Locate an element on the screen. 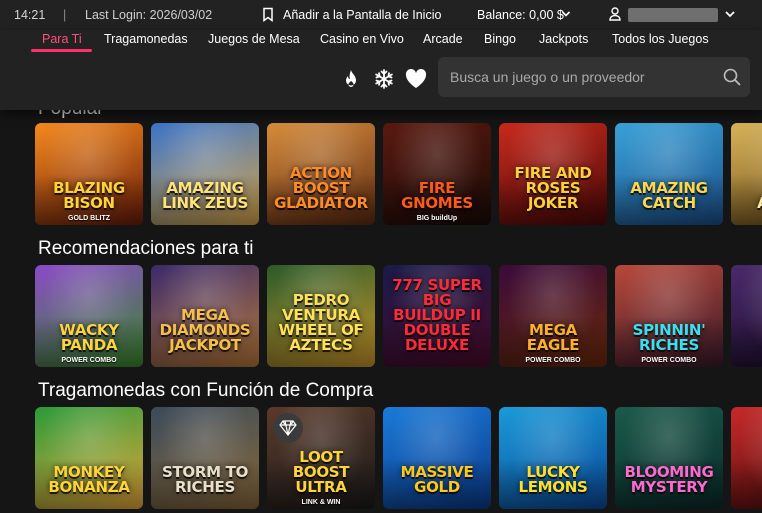 Image resolution: width=762 pixels, height=513 pixels. tab-todos-los-juegos: Todos los Juegos is located at coordinates (660, 39).